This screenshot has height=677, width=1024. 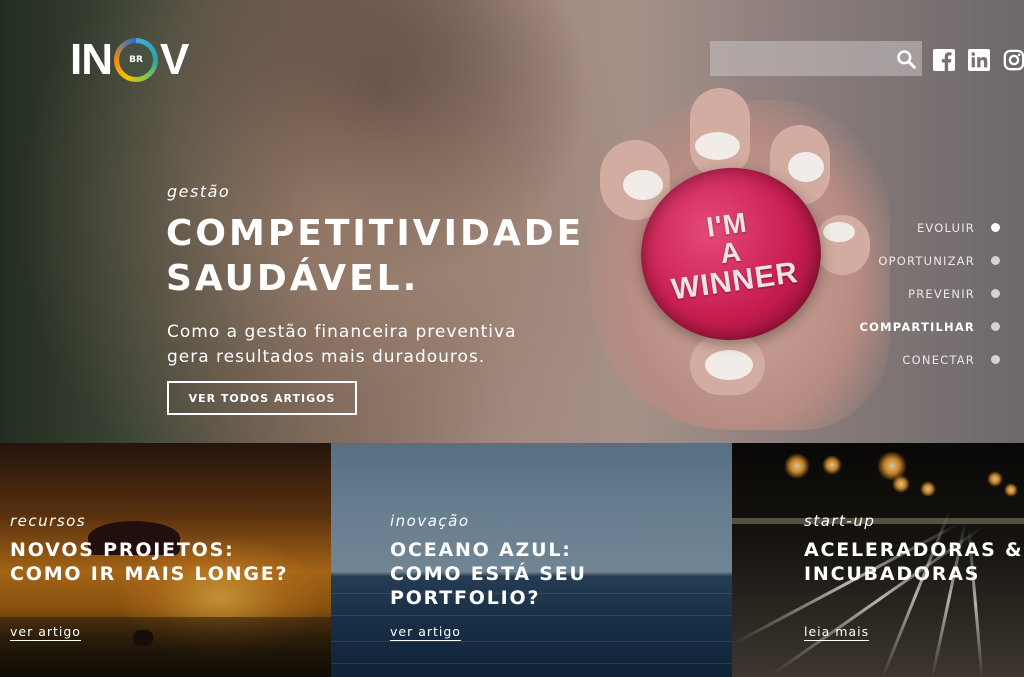 I want to click on logo-ring-icon: BR, so click(x=136, y=60).